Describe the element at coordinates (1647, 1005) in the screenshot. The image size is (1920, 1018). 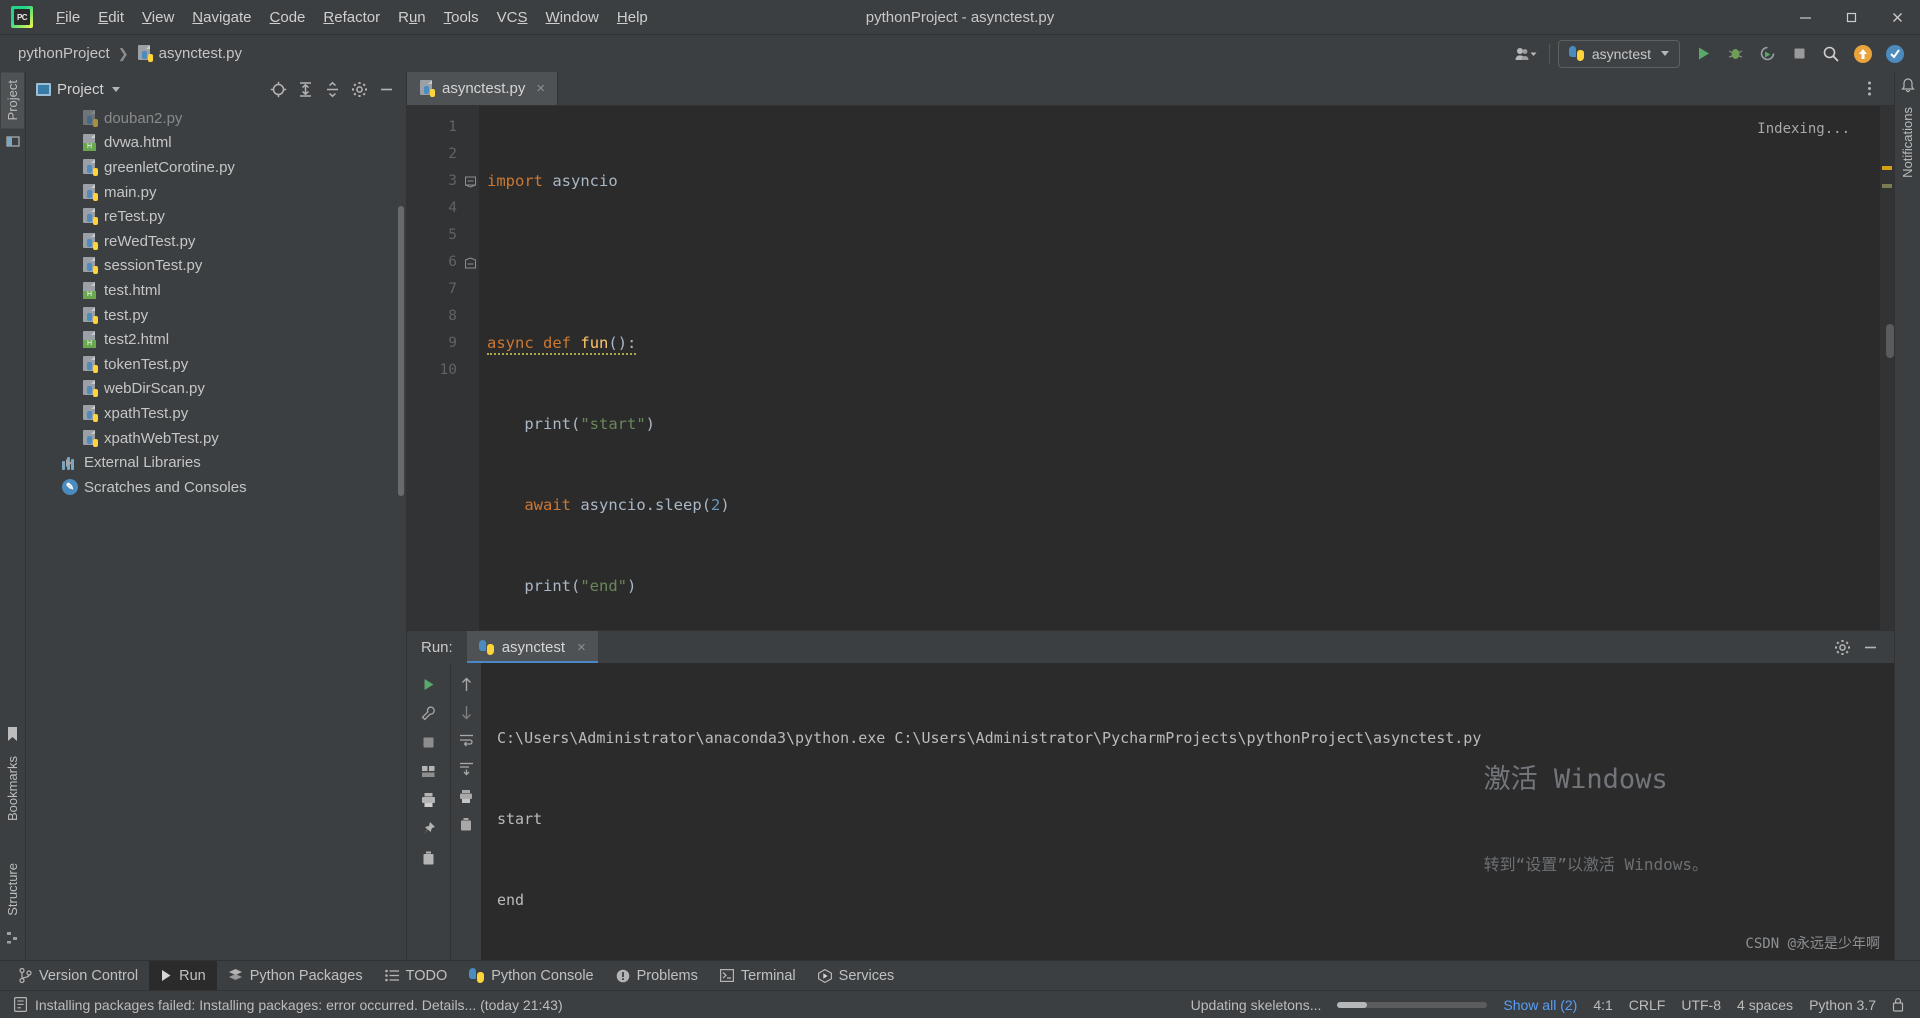
I see `line-separator: CRLF` at that location.